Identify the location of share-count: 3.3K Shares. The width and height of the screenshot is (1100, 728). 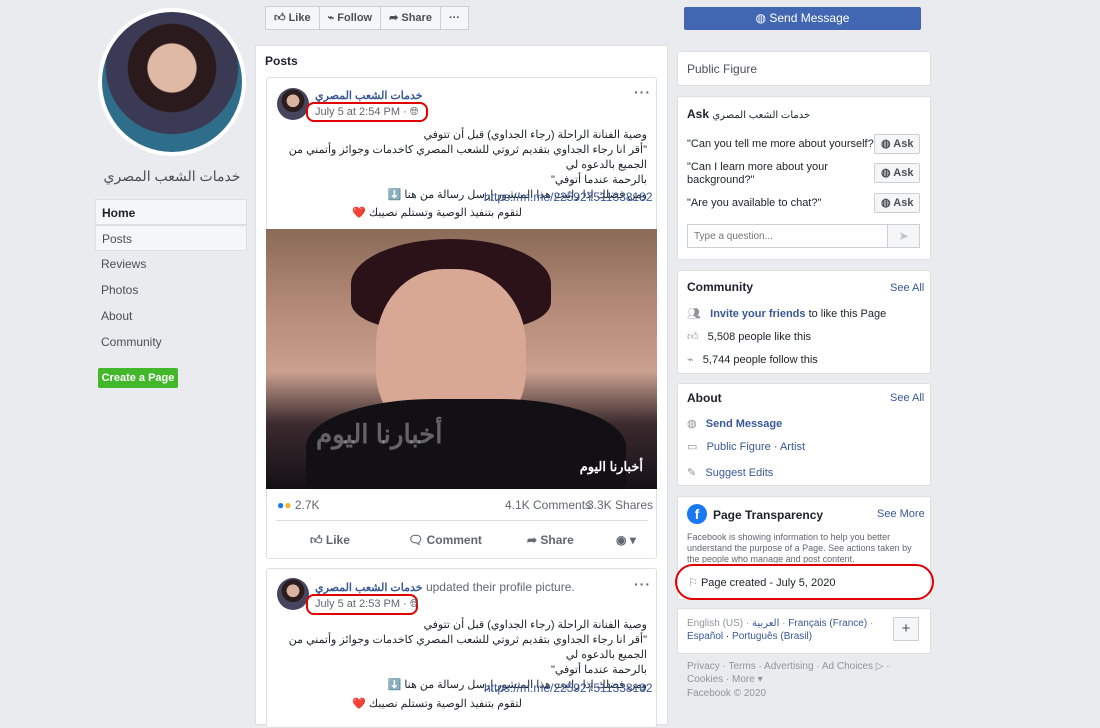
(620, 505).